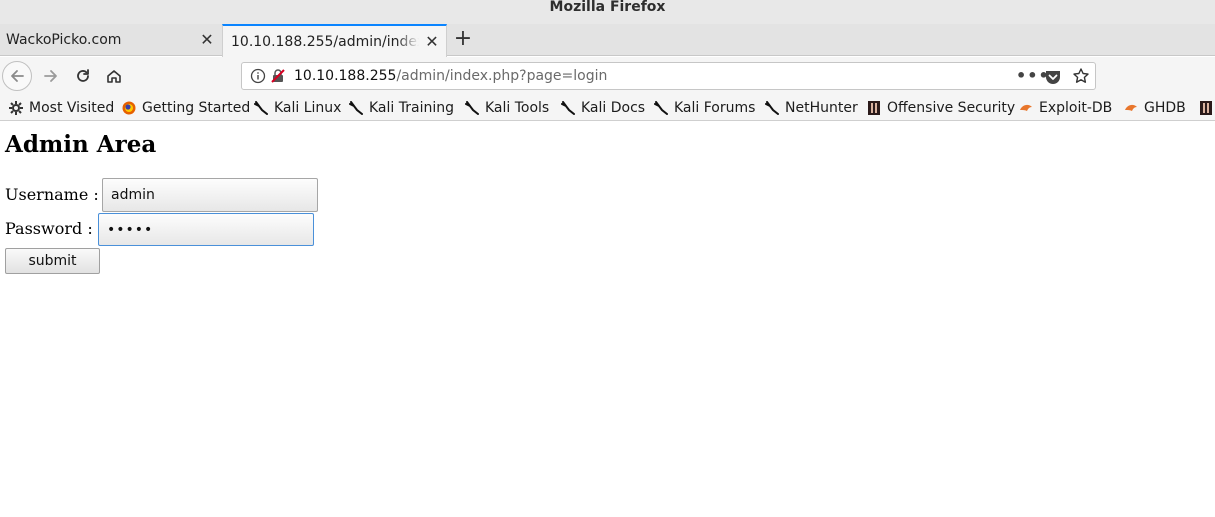 The image size is (1215, 517). I want to click on url-path: /admin/index.php?page=login, so click(502, 76).